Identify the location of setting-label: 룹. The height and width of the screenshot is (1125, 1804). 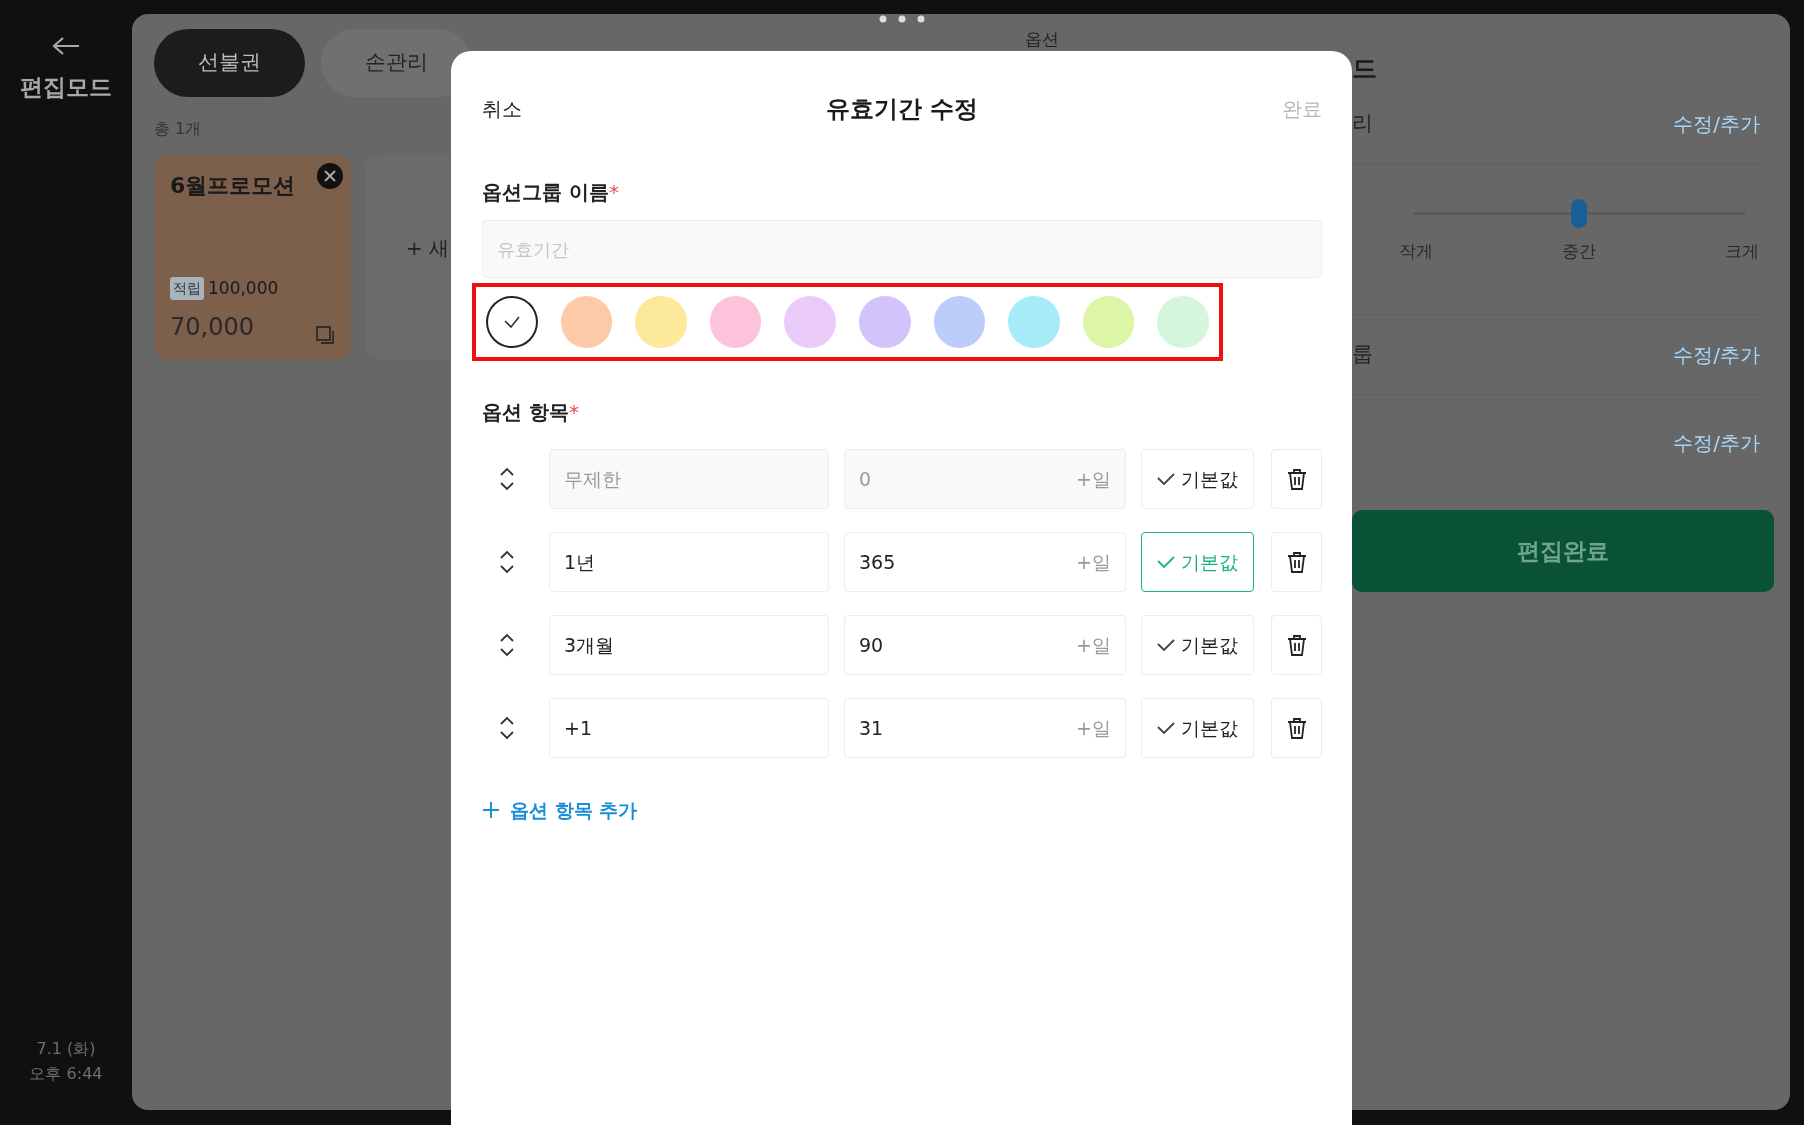
(1362, 354).